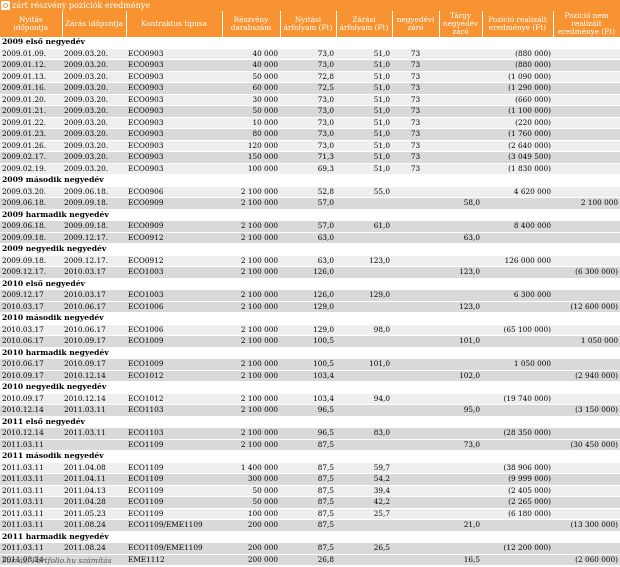  I want to click on table-cell: 98,0, so click(364, 330).